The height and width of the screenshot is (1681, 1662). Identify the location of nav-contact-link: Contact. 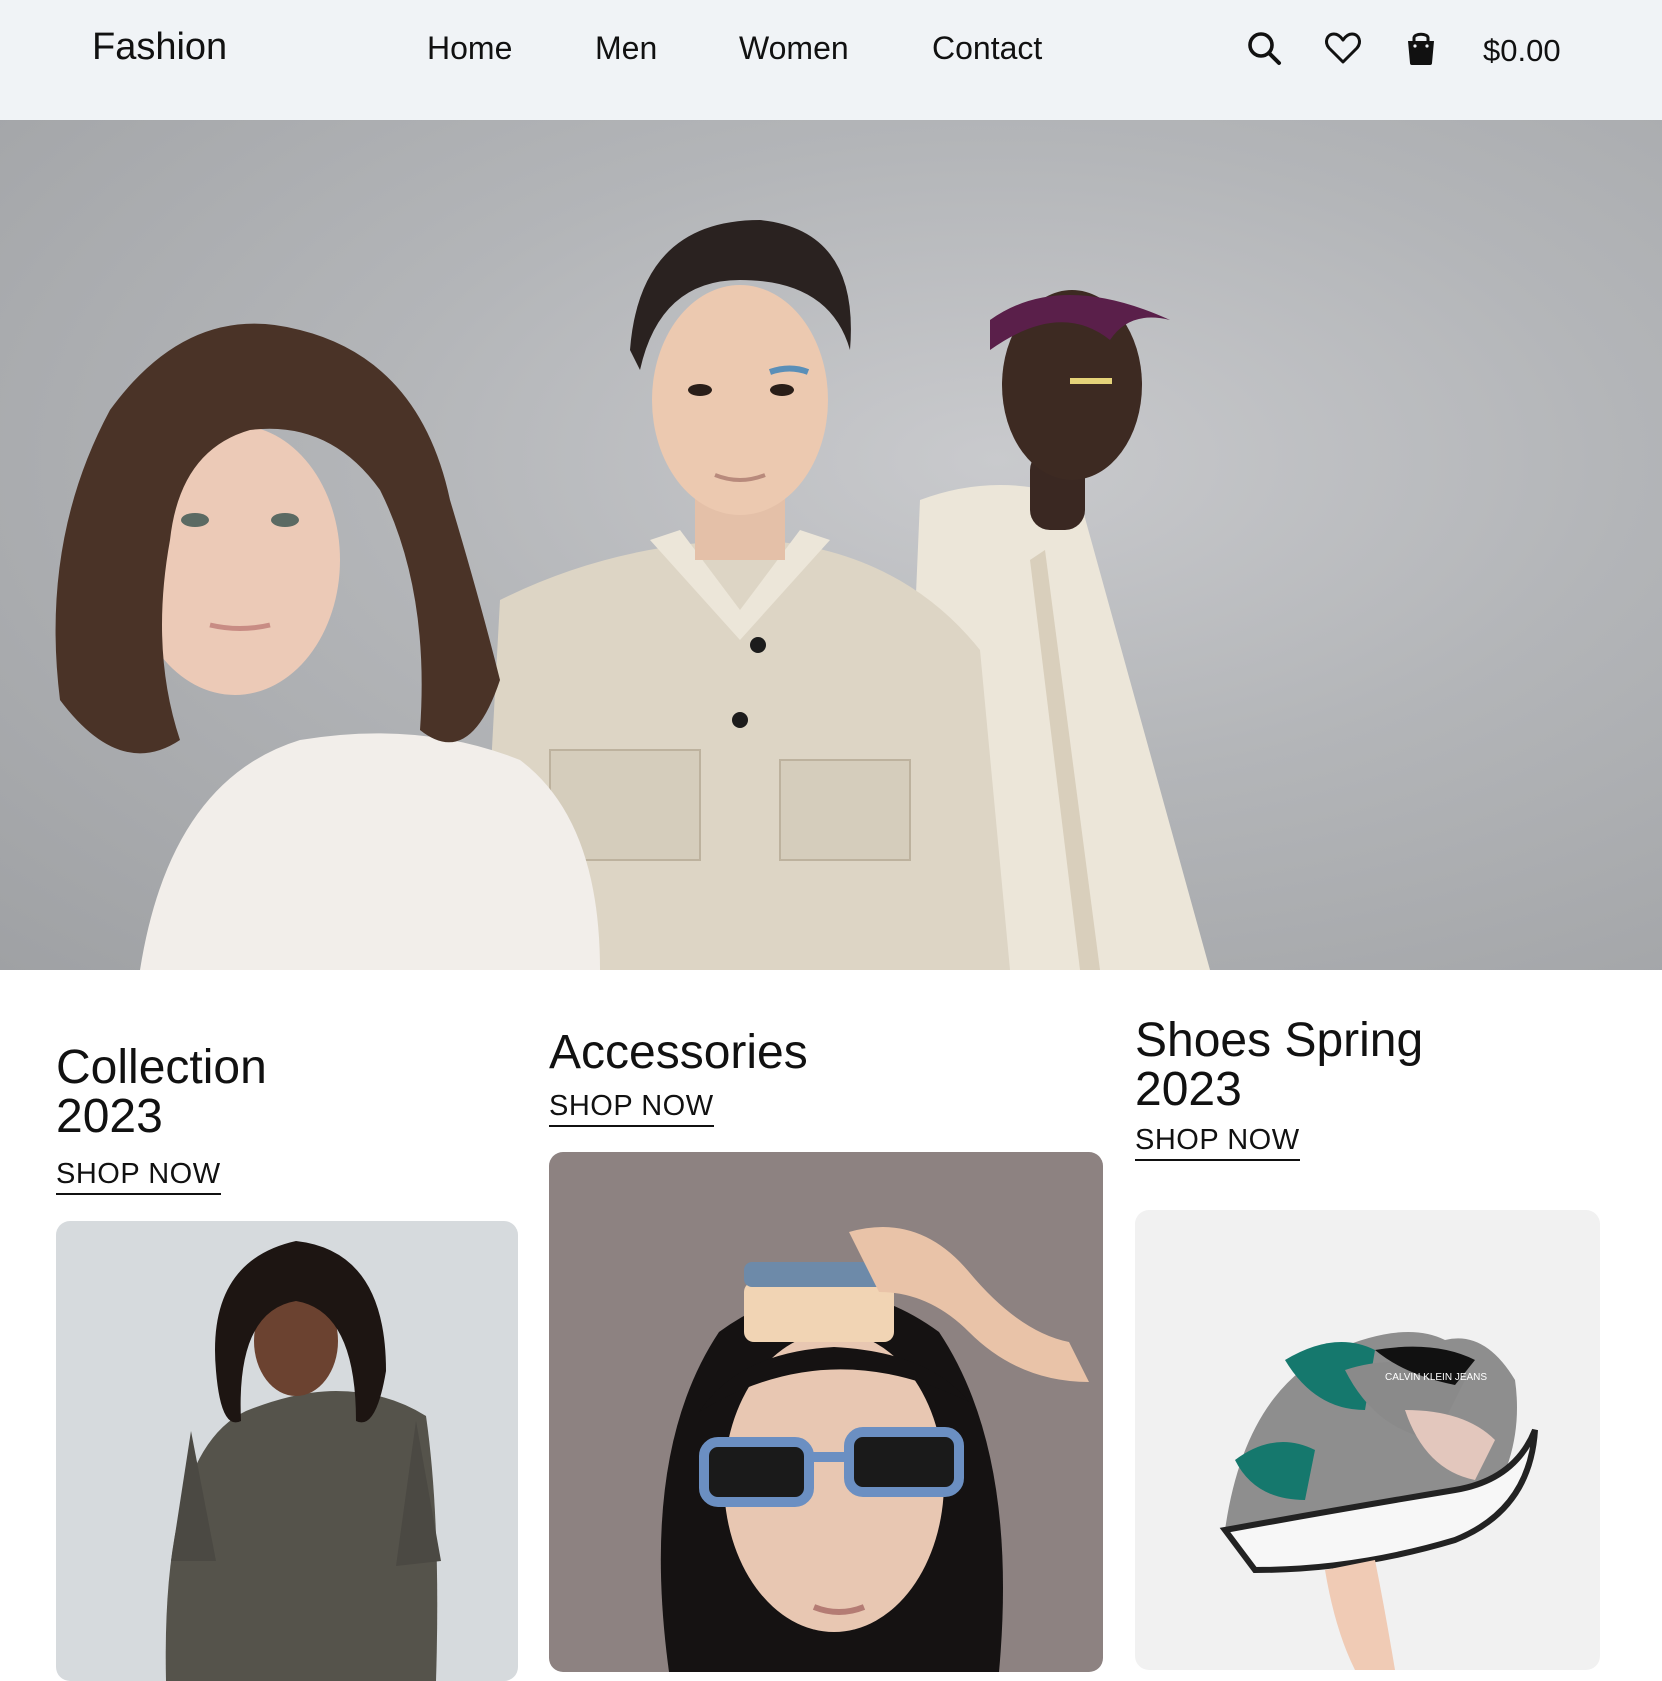
(987, 48).